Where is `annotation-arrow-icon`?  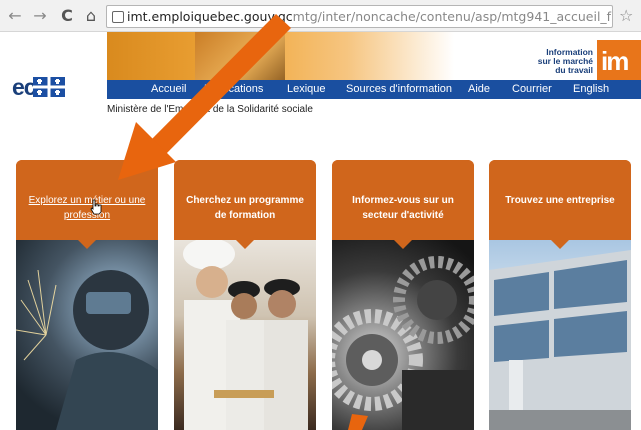
annotation-arrow-icon is located at coordinates (204, 97).